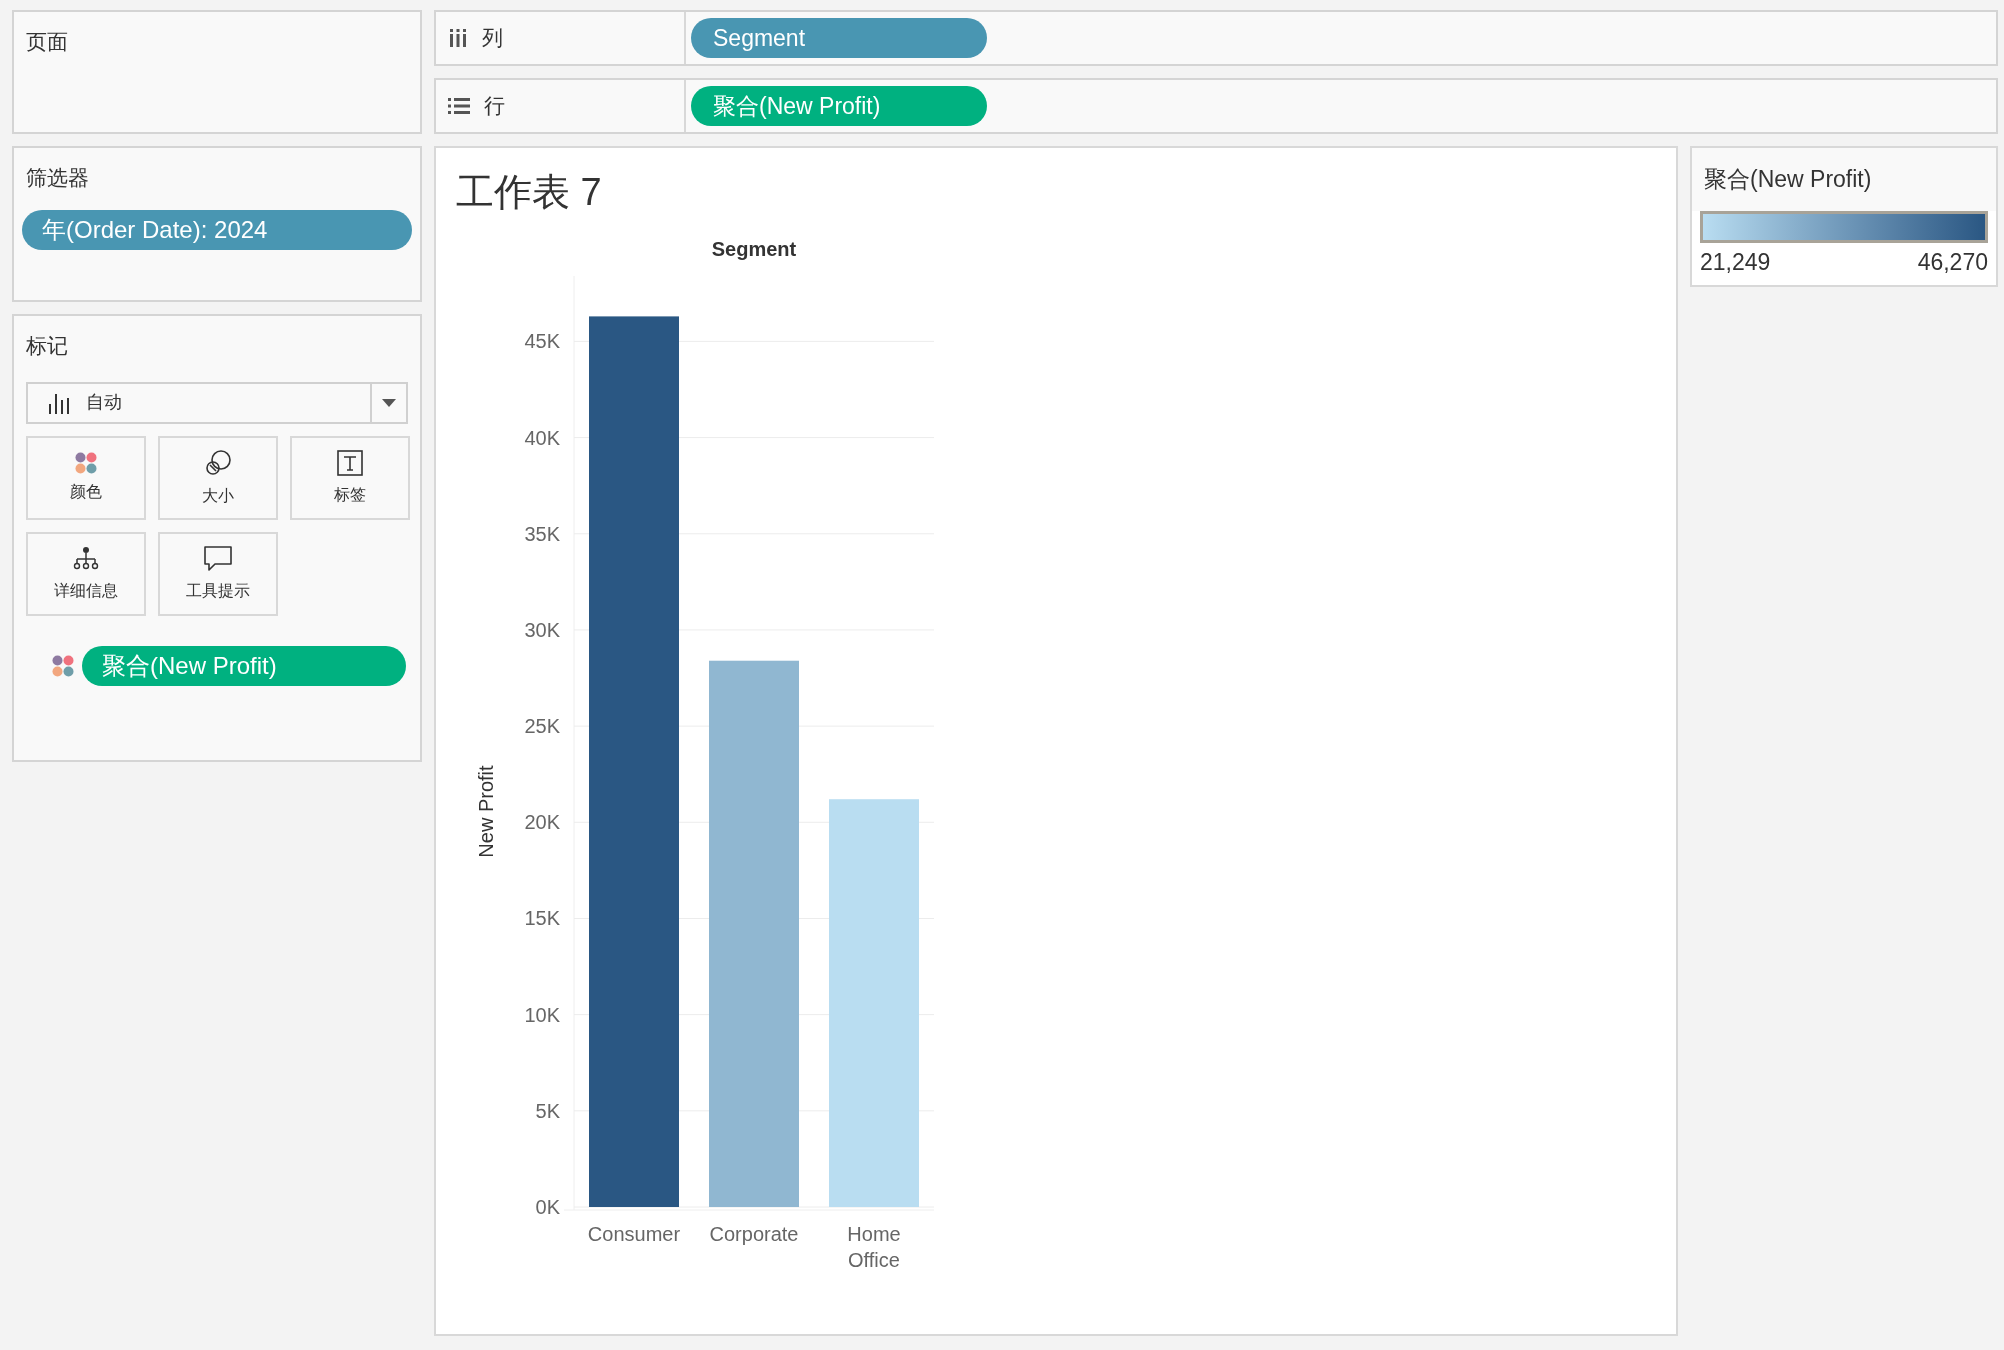 The width and height of the screenshot is (2004, 1350). What do you see at coordinates (86, 477) in the screenshot?
I see `mark-card: 颜色` at bounding box center [86, 477].